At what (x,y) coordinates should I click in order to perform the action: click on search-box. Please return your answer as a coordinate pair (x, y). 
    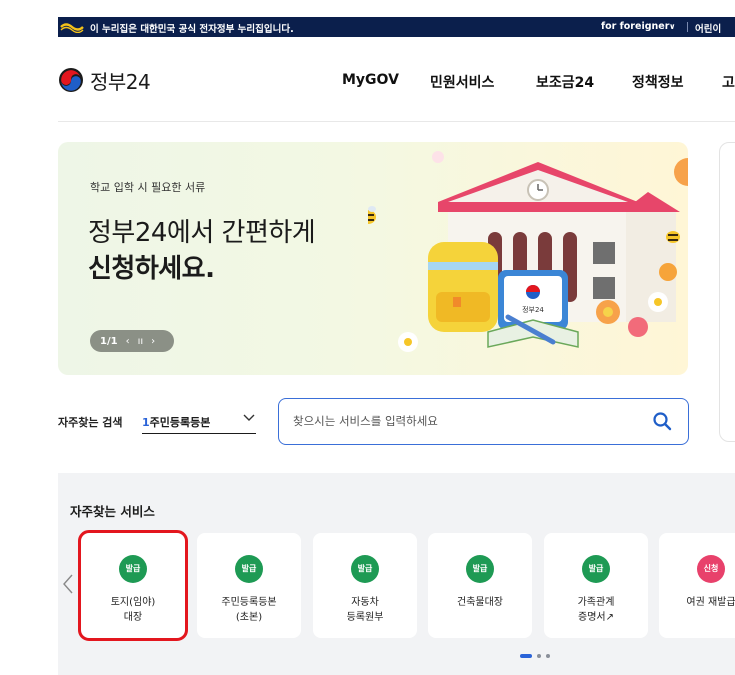
    Looking at the image, I should click on (483, 421).